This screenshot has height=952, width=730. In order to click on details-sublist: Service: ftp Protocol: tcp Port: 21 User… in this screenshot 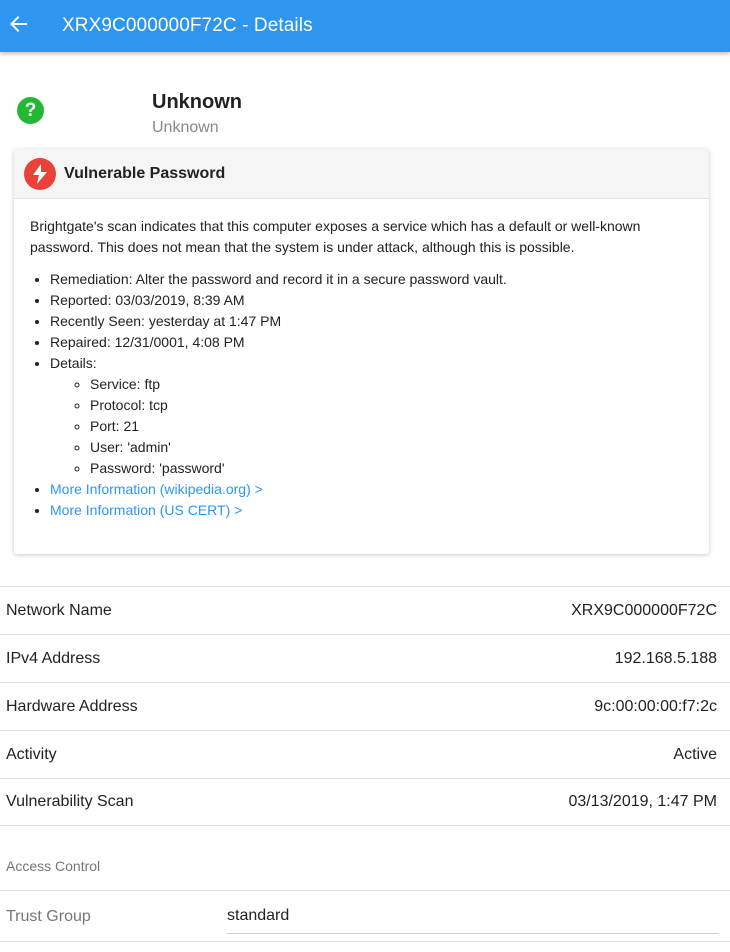, I will do `click(371, 426)`.